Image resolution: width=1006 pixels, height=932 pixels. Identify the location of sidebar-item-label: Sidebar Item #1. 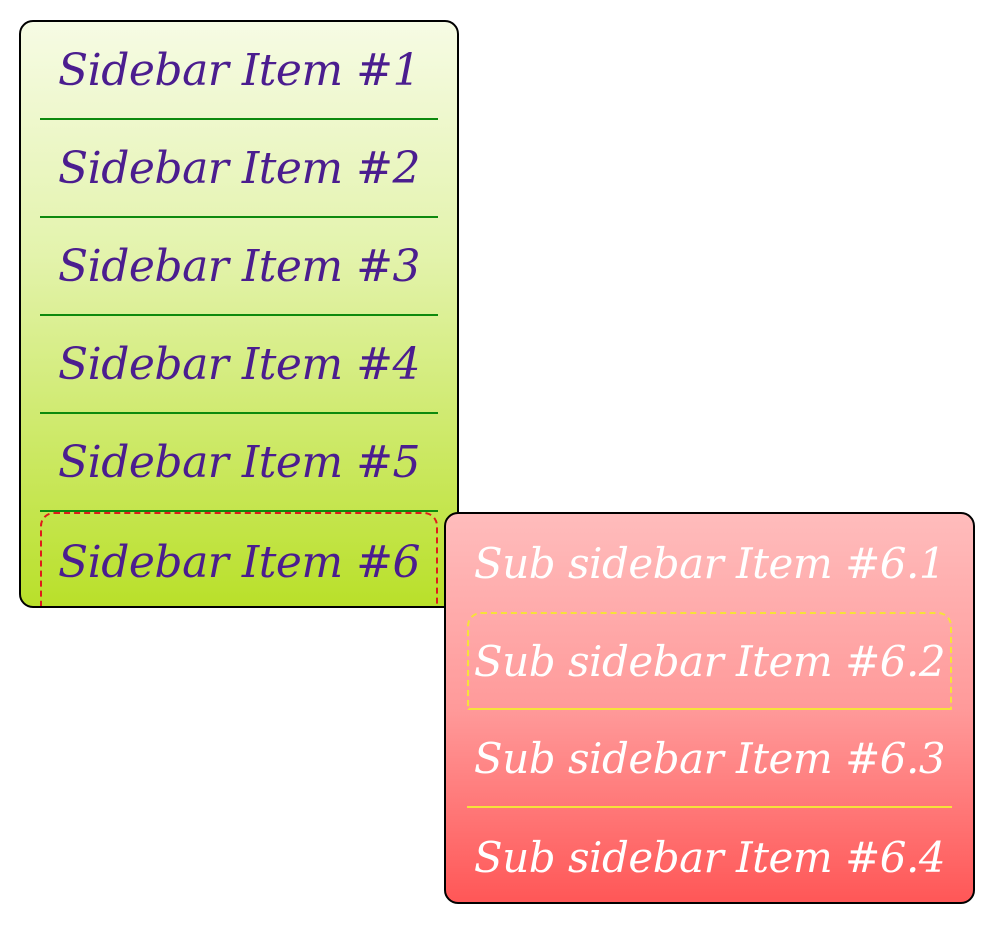
(239, 70).